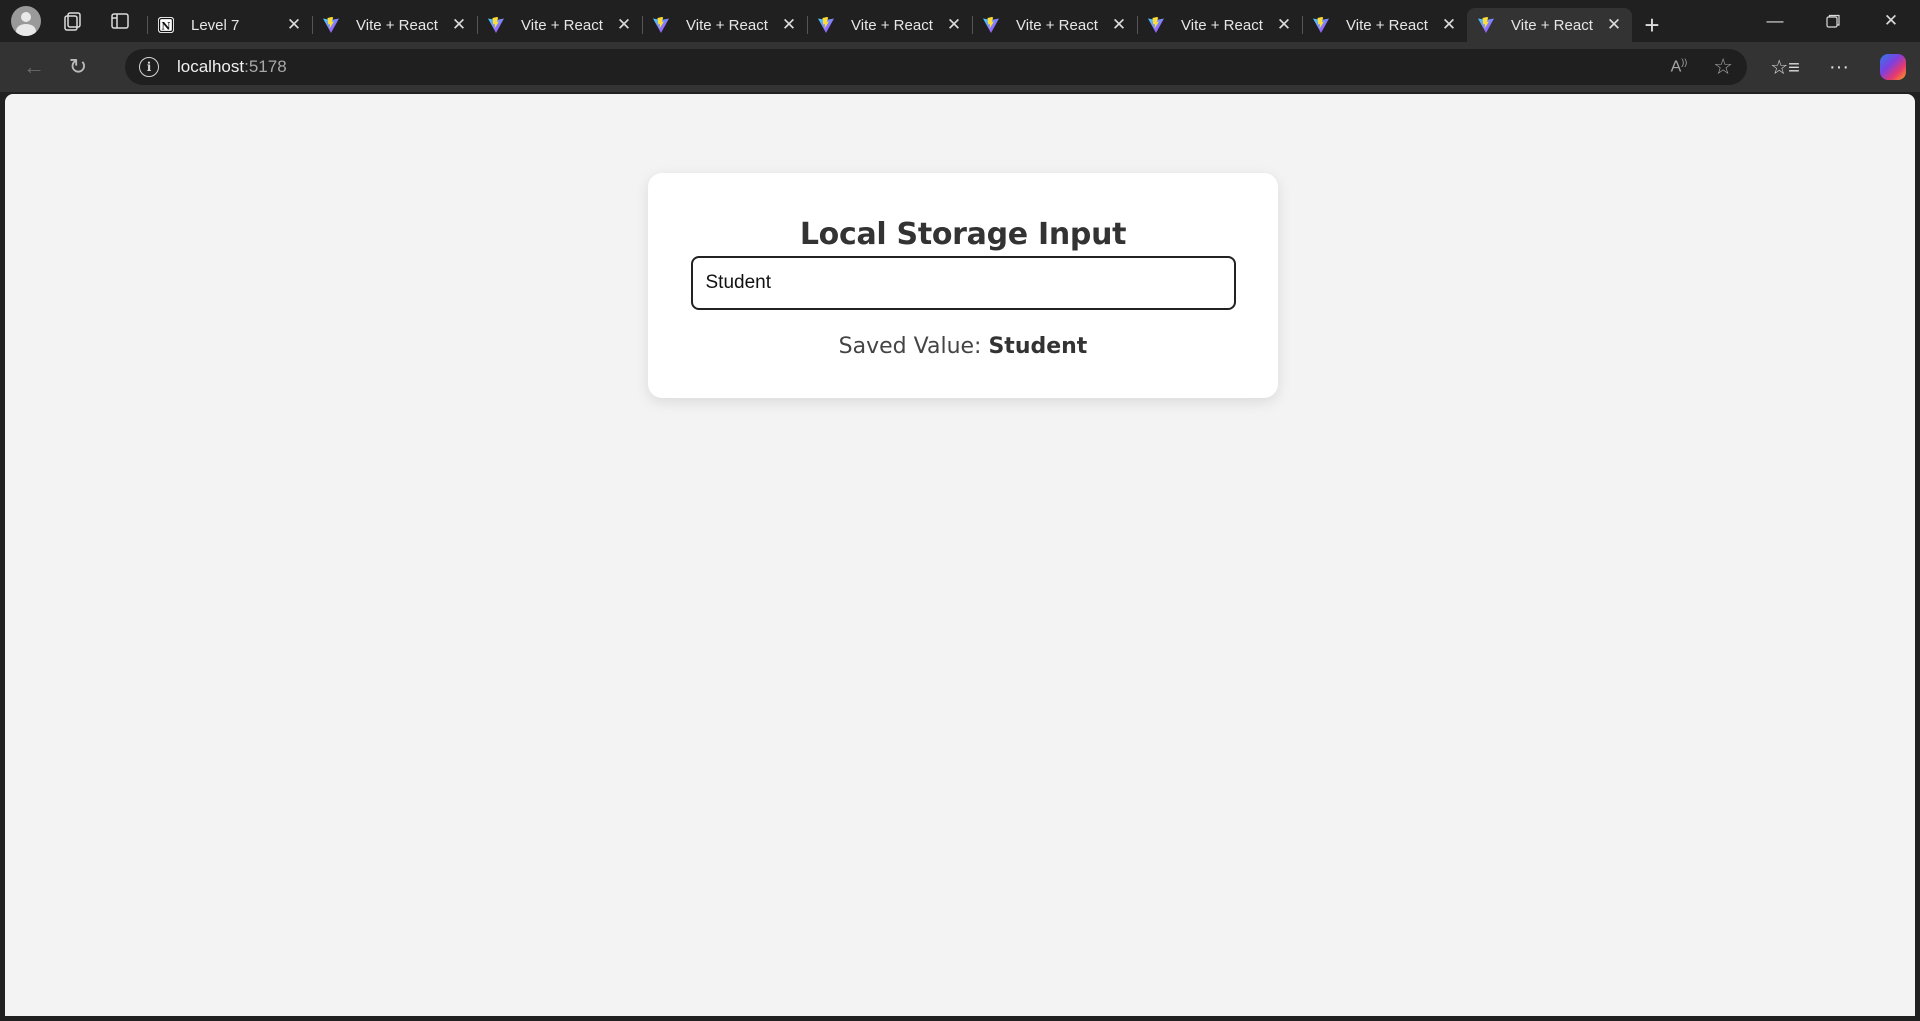 The height and width of the screenshot is (1021, 1920). I want to click on browser-toolbar: ← ↻ i localhost:5178 A)) ☆ ☆≡ ···, so click(960, 67).